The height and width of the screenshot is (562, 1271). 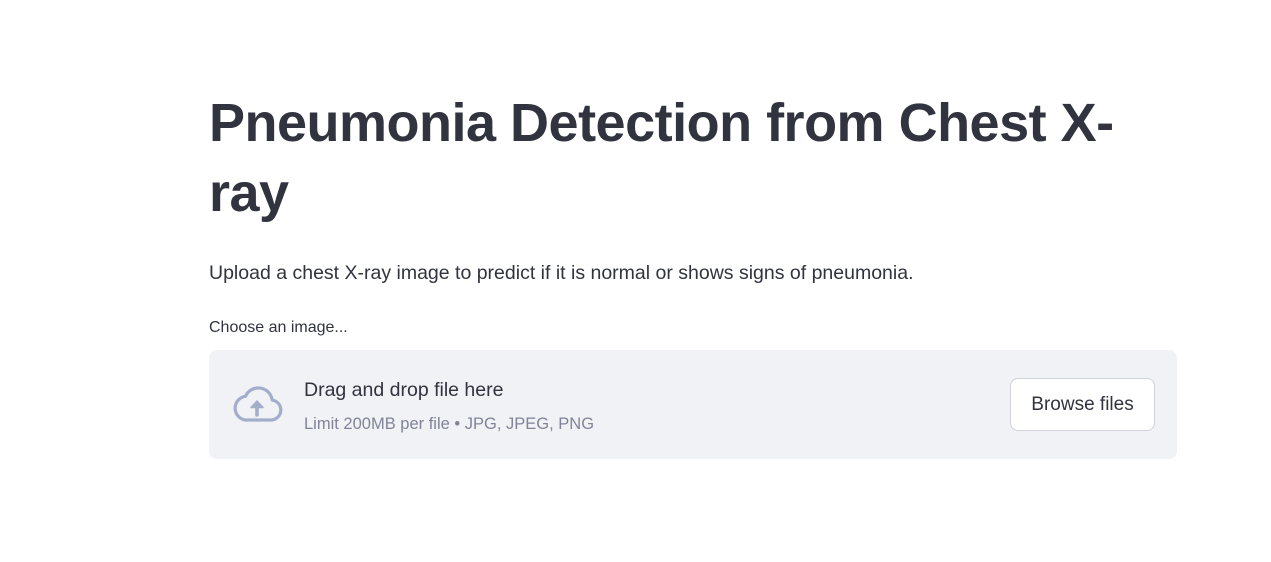 I want to click on cloud-upload-icon-svg, so click(x=258, y=404).